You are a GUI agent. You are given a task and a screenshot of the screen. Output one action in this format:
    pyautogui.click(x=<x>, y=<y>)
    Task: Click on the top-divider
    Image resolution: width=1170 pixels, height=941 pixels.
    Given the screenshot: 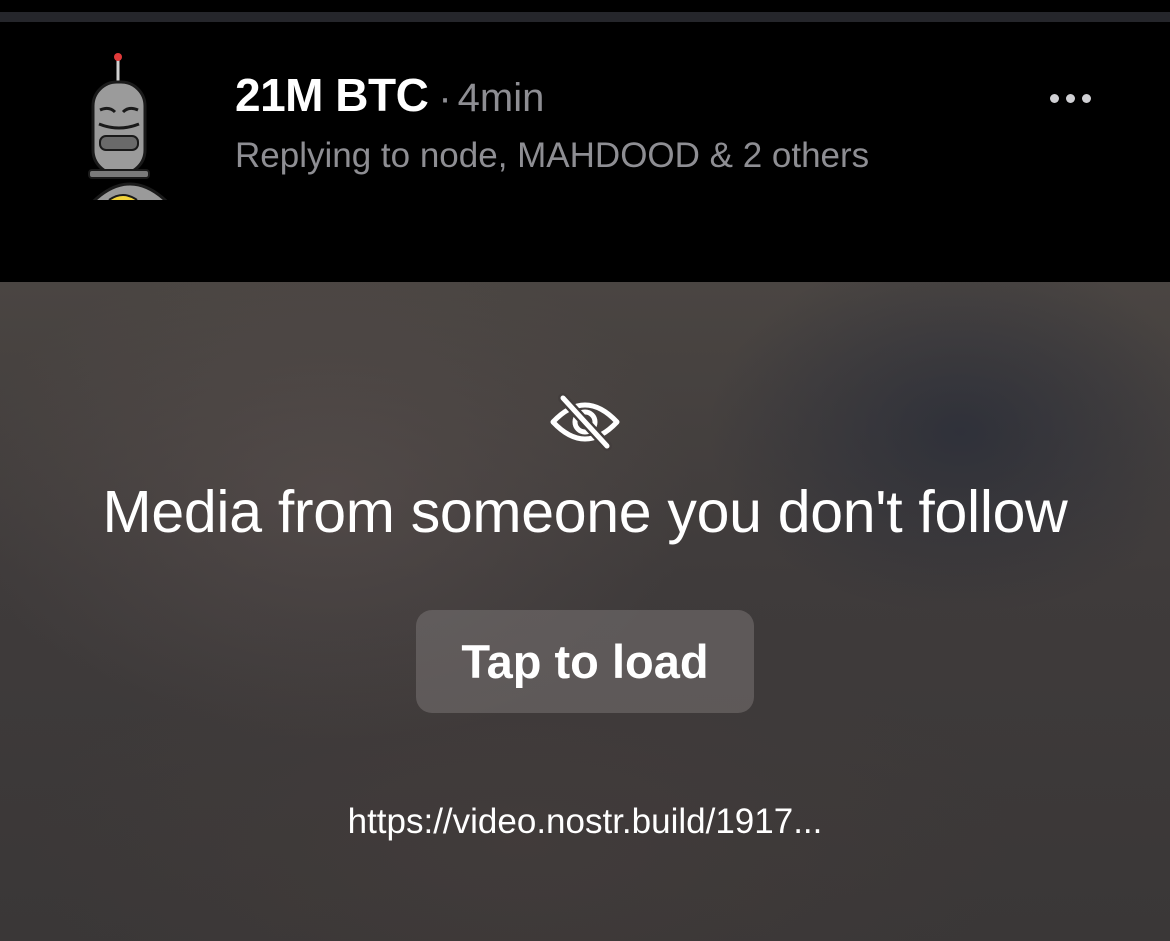 What is the action you would take?
    pyautogui.click(x=585, y=17)
    